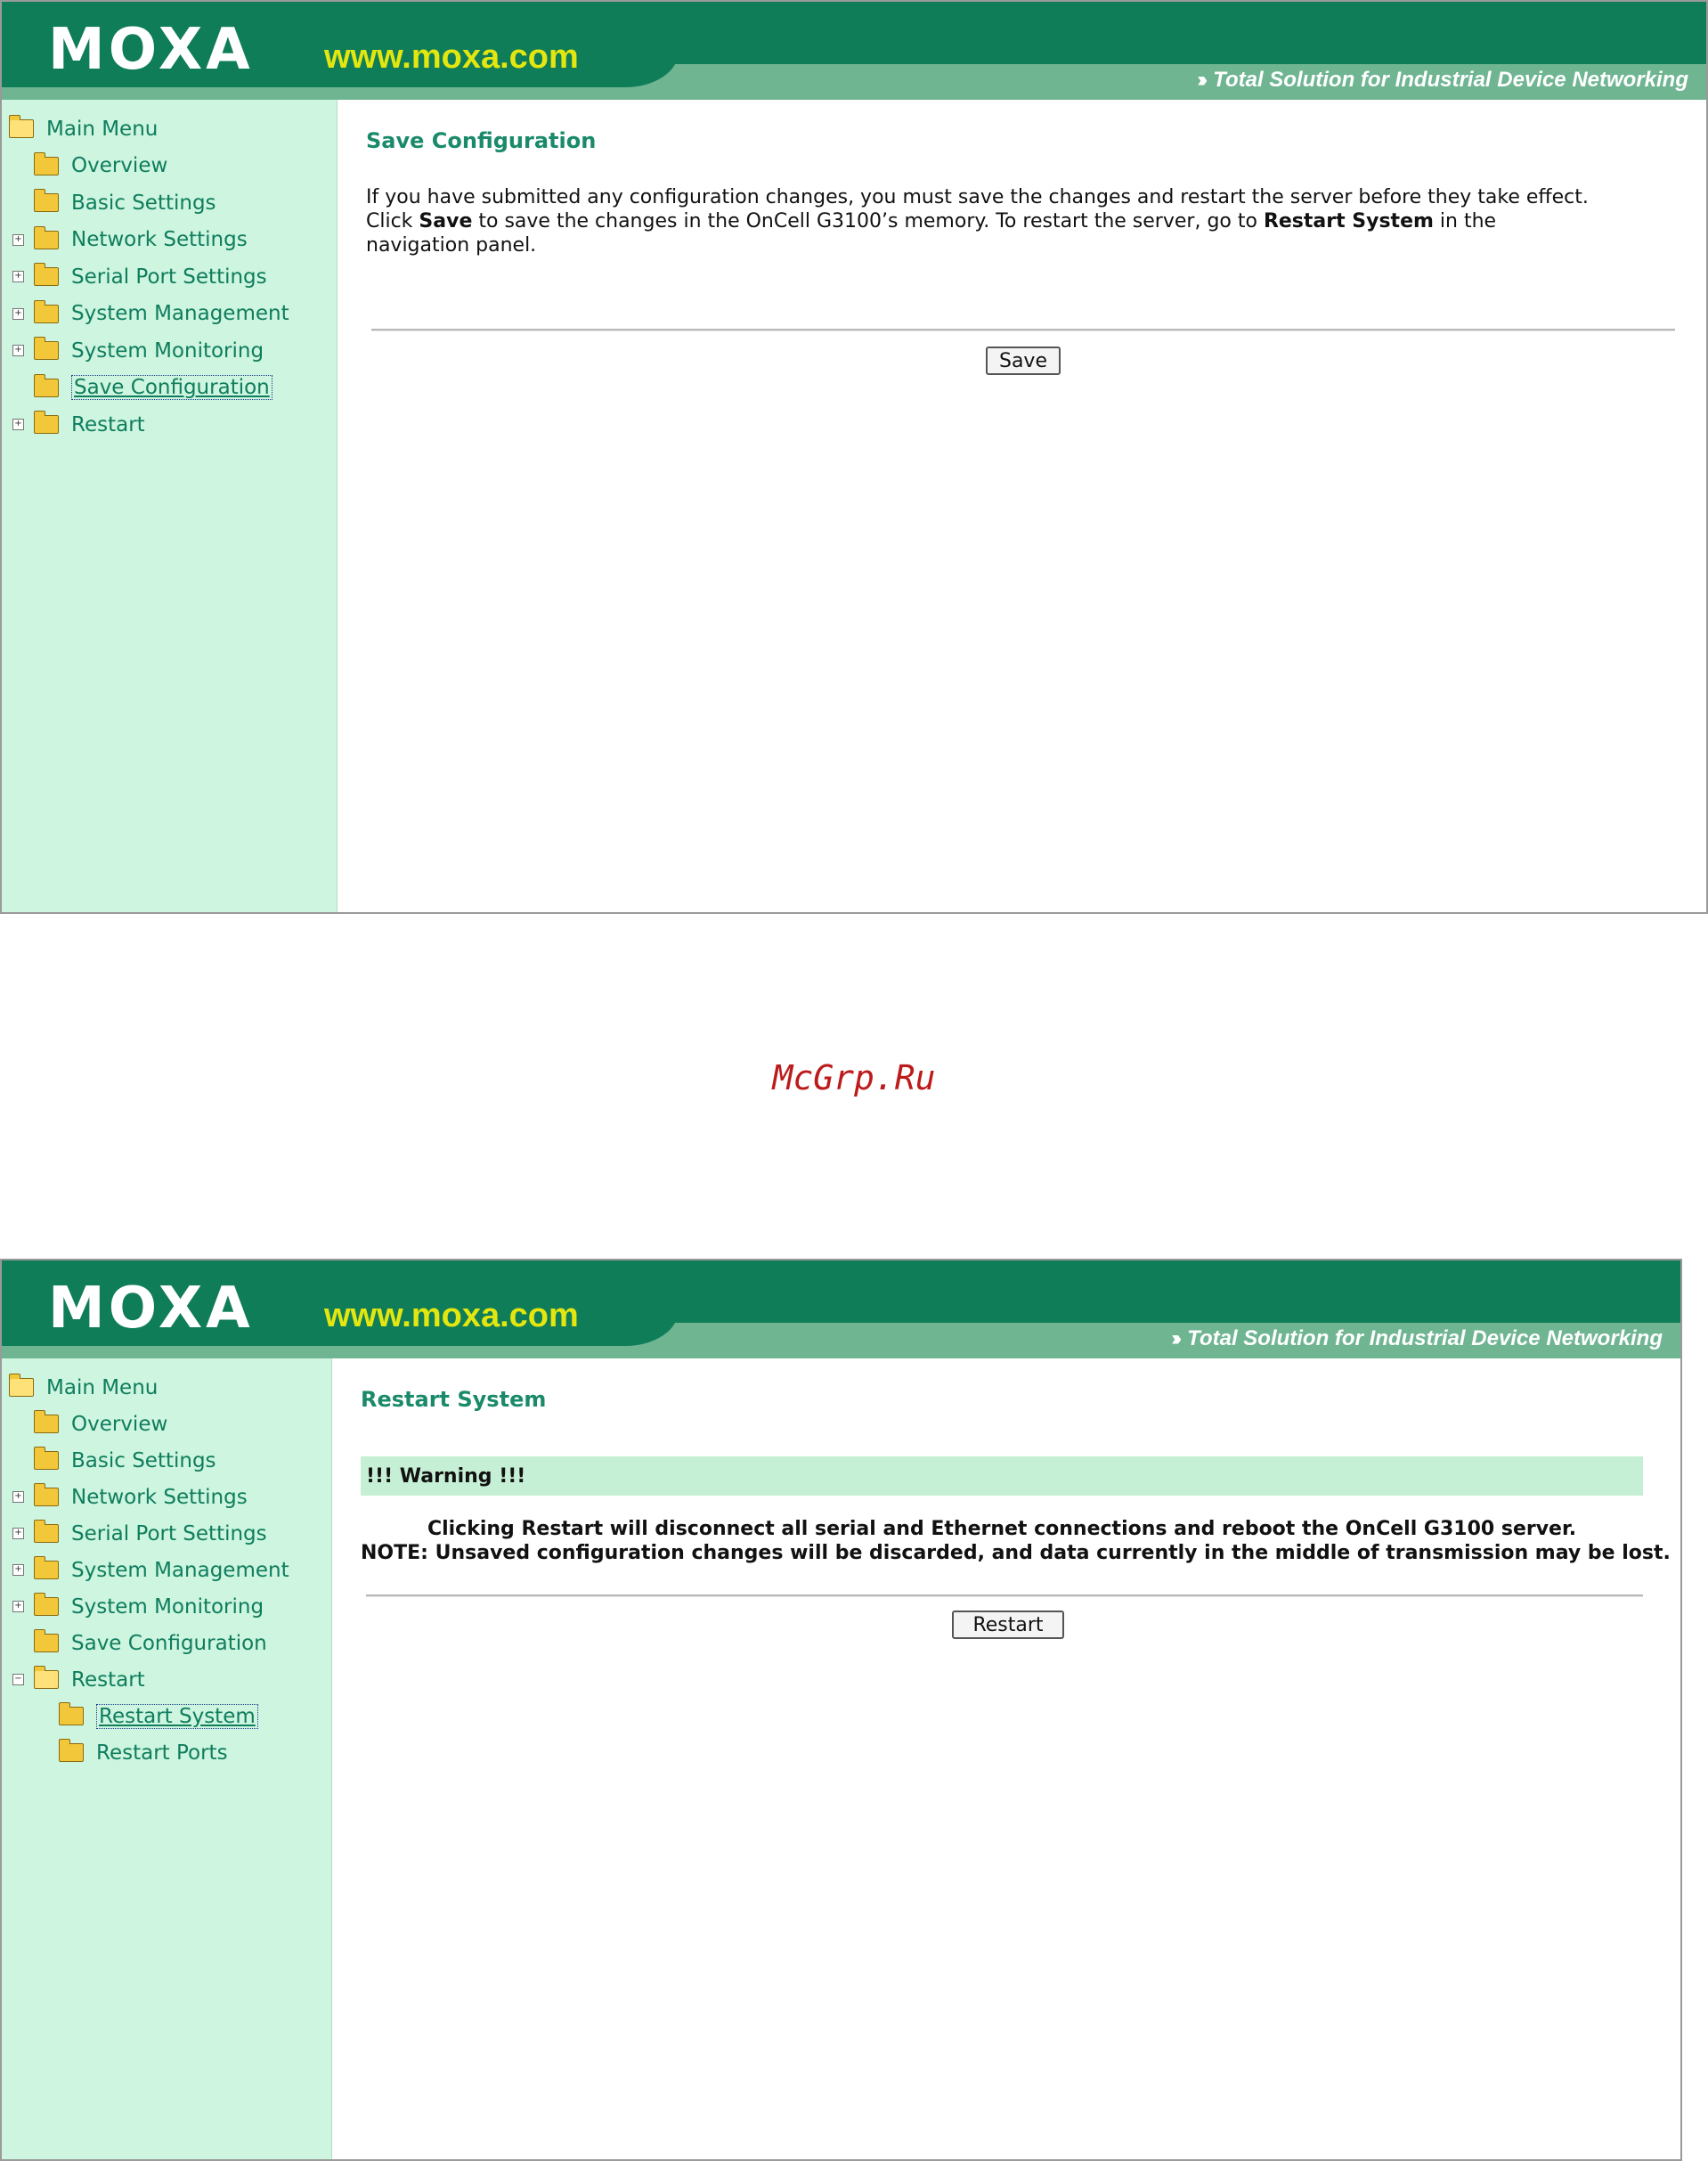  I want to click on page-title: Save Configuration, so click(481, 140).